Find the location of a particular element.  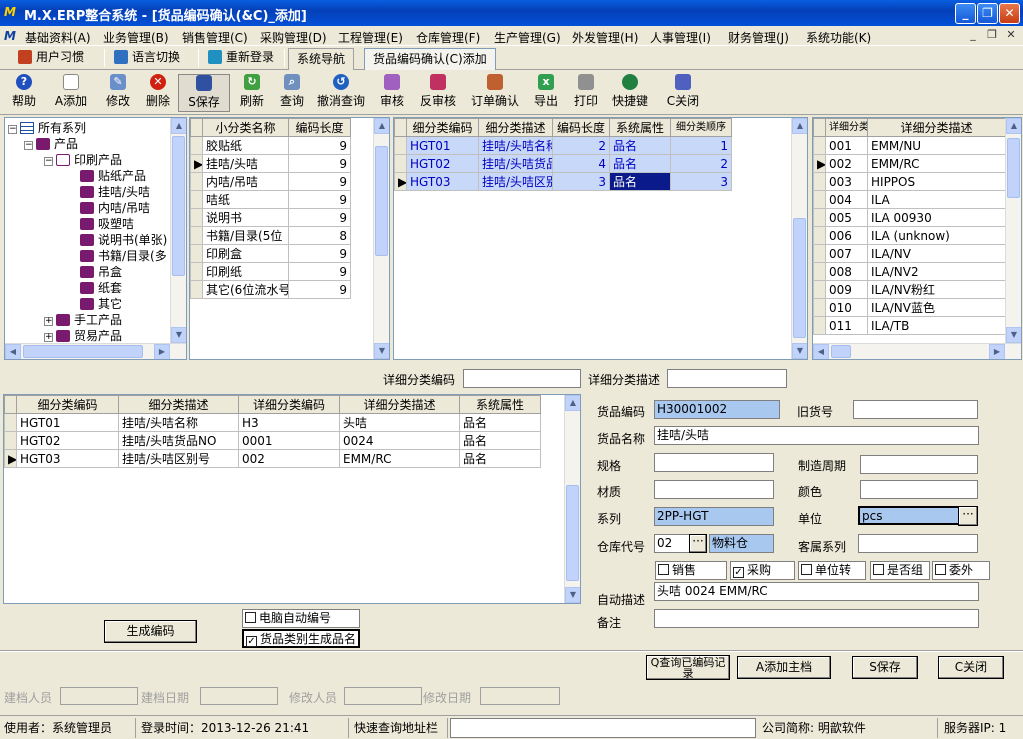

table-cell: 挂咭/头咭货品NO is located at coordinates (178, 440).